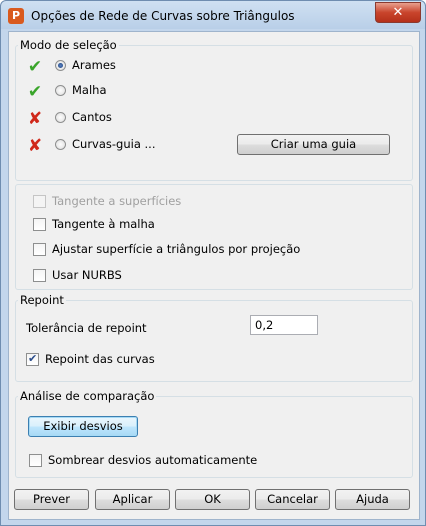 Image resolution: width=426 pixels, height=526 pixels. I want to click on selection-mode-label: Modo de seleção, so click(68, 45).